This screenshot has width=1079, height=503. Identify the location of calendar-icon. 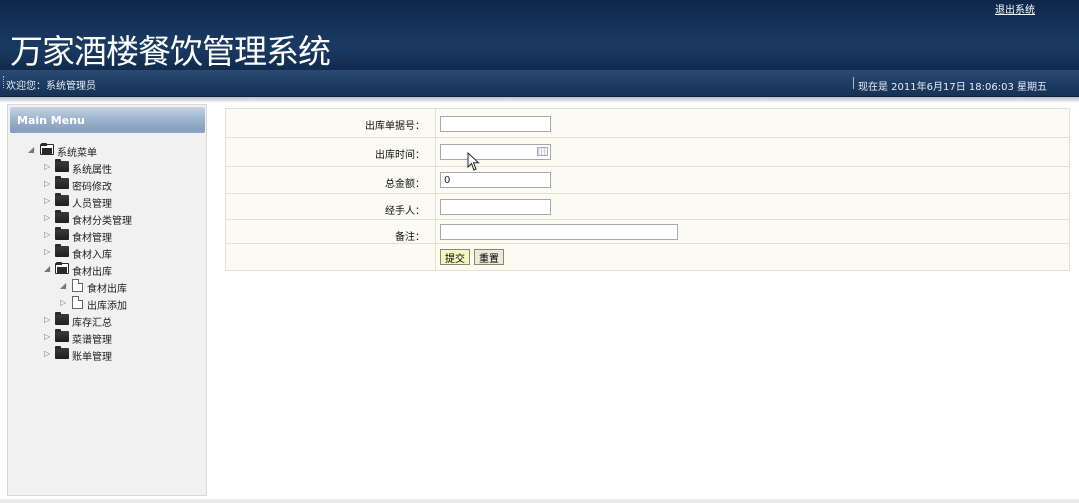
(542, 151).